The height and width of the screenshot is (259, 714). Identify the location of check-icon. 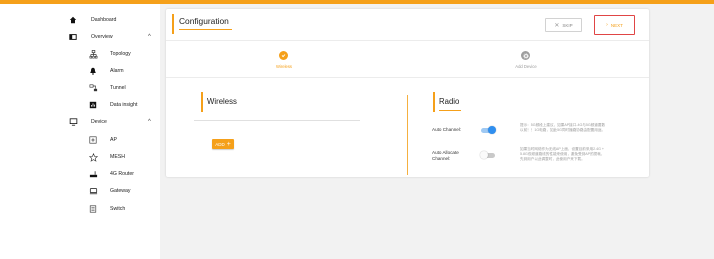
(283, 55).